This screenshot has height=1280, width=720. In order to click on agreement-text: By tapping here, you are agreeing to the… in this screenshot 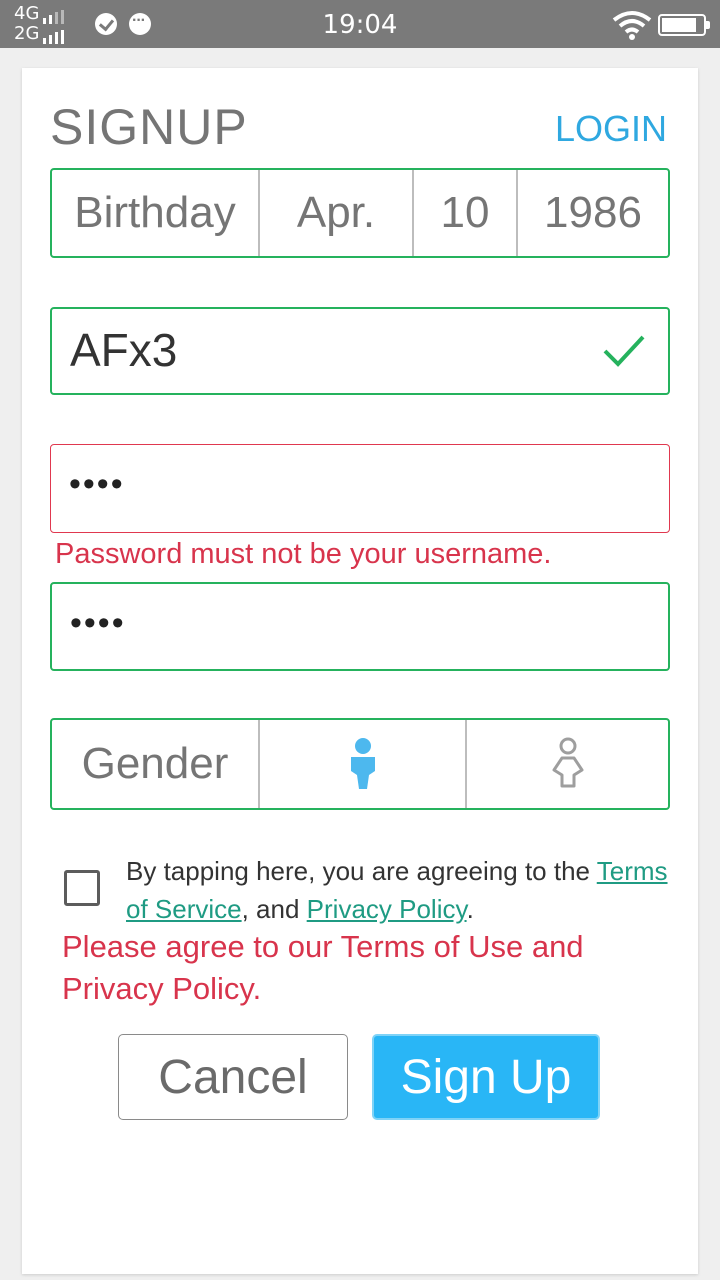, I will do `click(400, 890)`.